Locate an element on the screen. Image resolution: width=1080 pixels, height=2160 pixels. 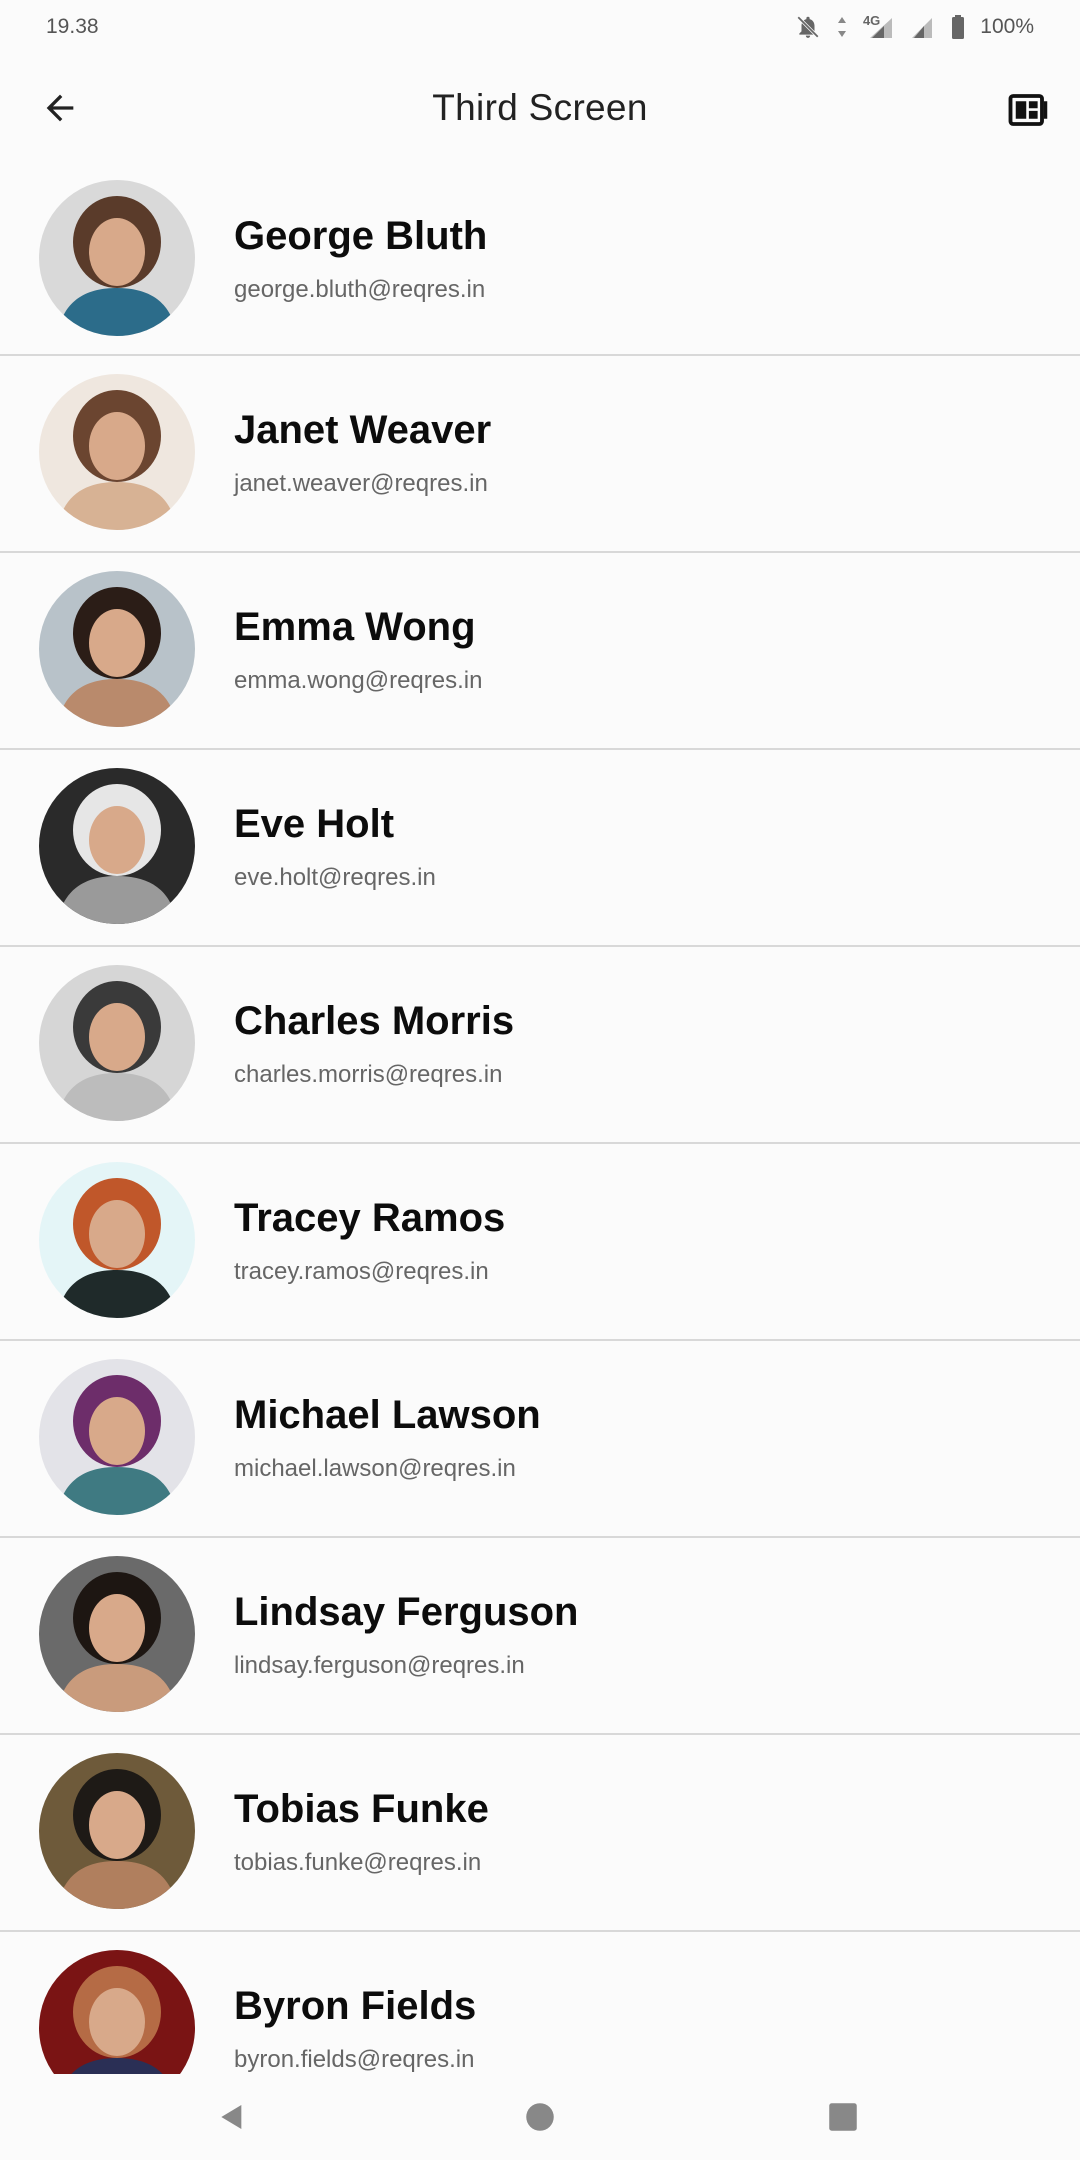
battery-icon is located at coordinates (958, 27).